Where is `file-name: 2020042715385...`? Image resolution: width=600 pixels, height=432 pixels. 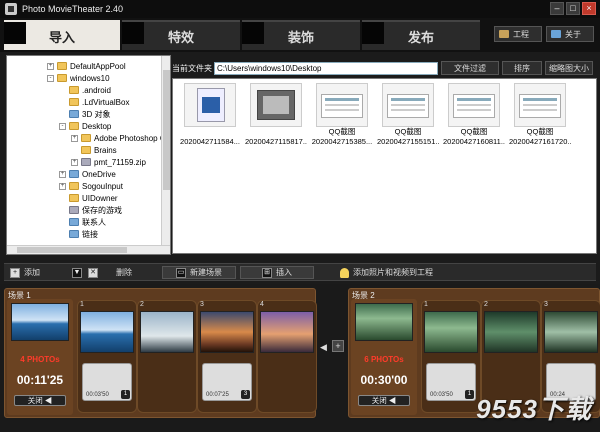
file-name: 2020042715385... is located at coordinates (342, 141).